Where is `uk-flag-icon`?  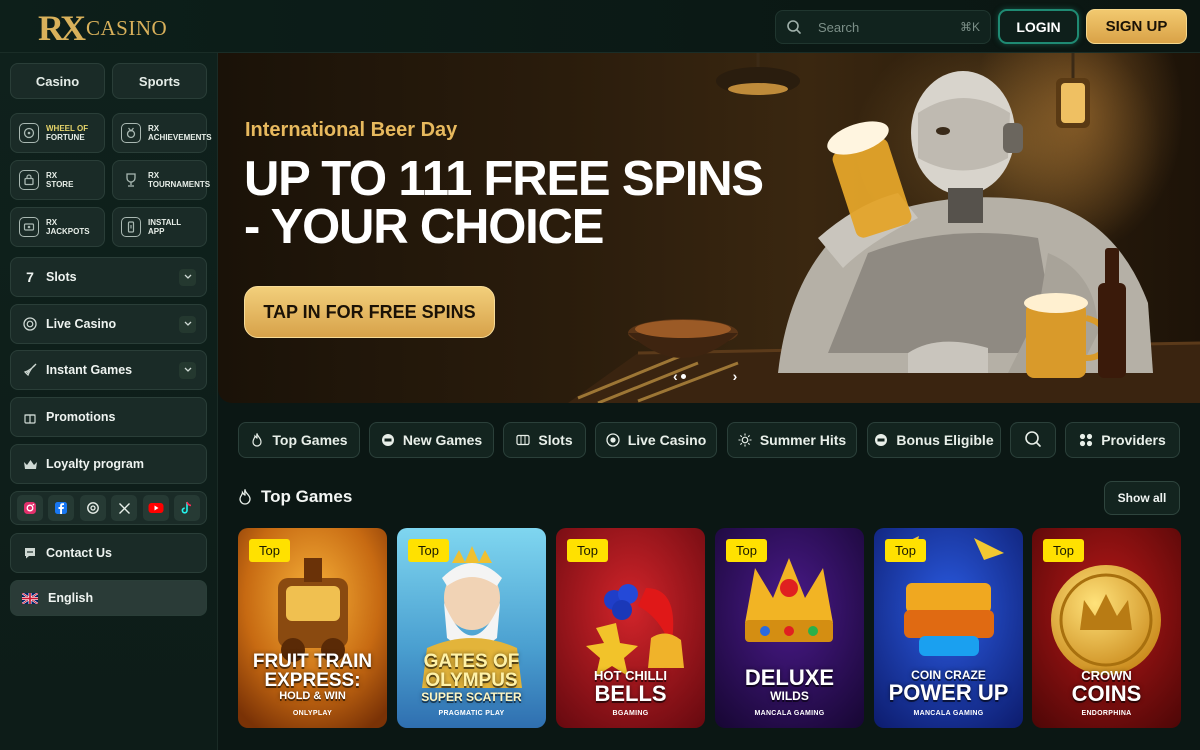
uk-flag-icon is located at coordinates (30, 598).